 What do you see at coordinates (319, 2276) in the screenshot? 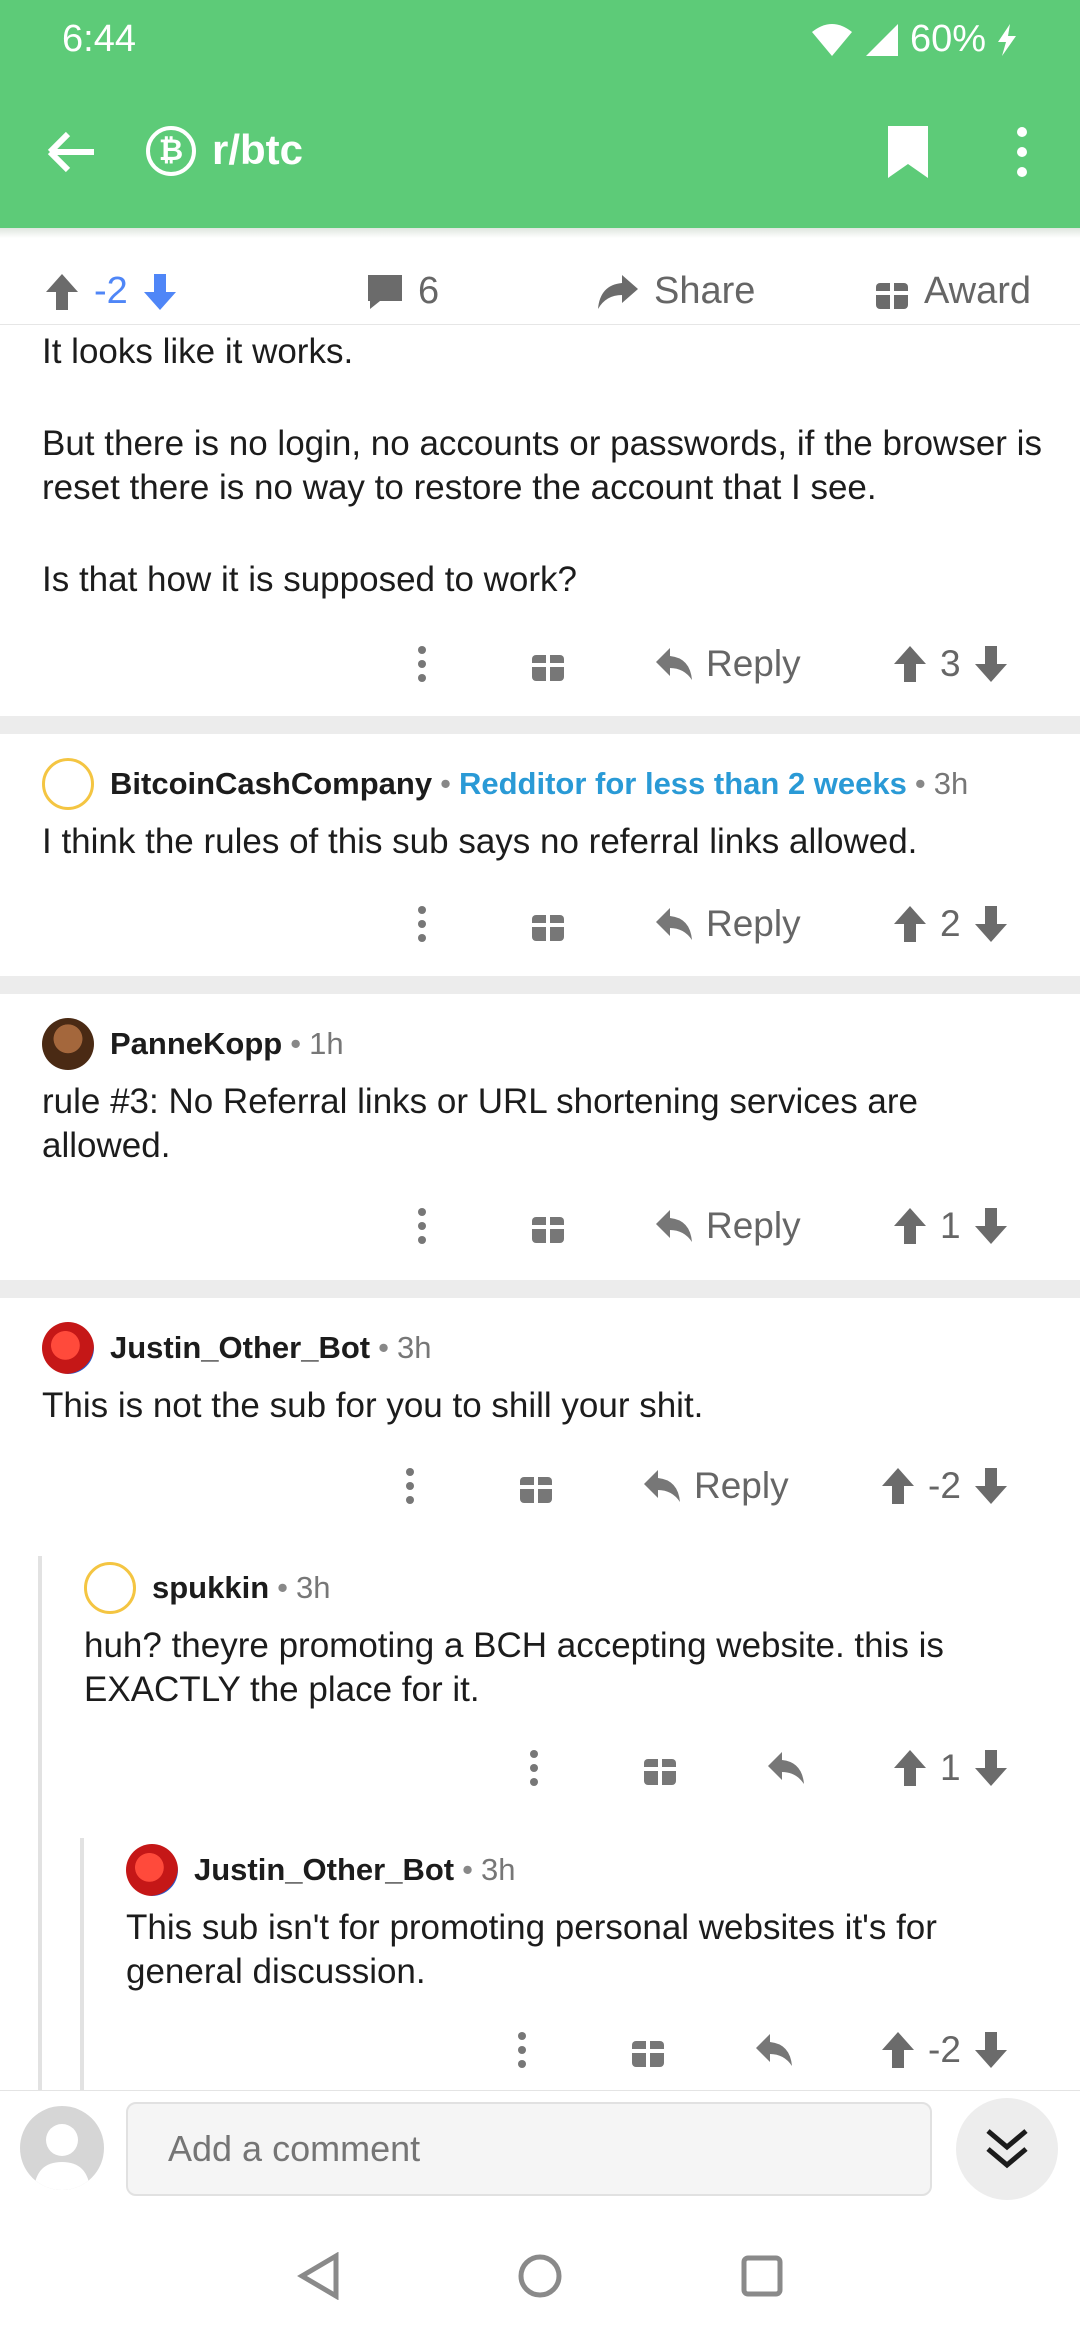
I see `nav-back-icon` at bounding box center [319, 2276].